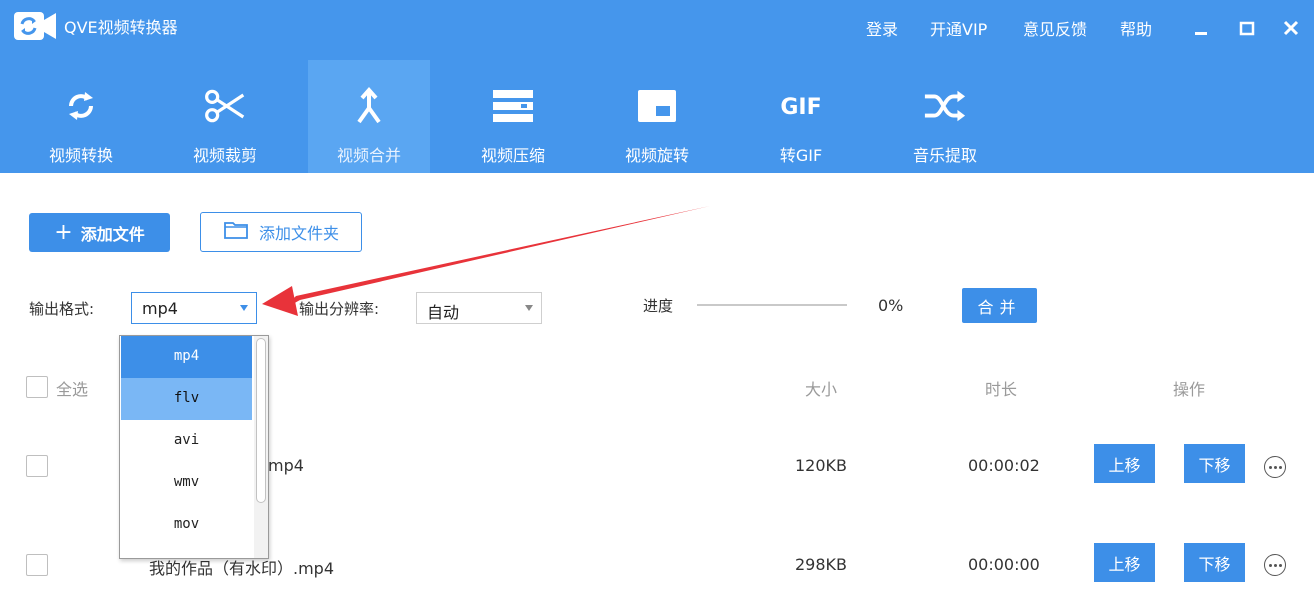  I want to click on resolution-value: 自动, so click(443, 312).